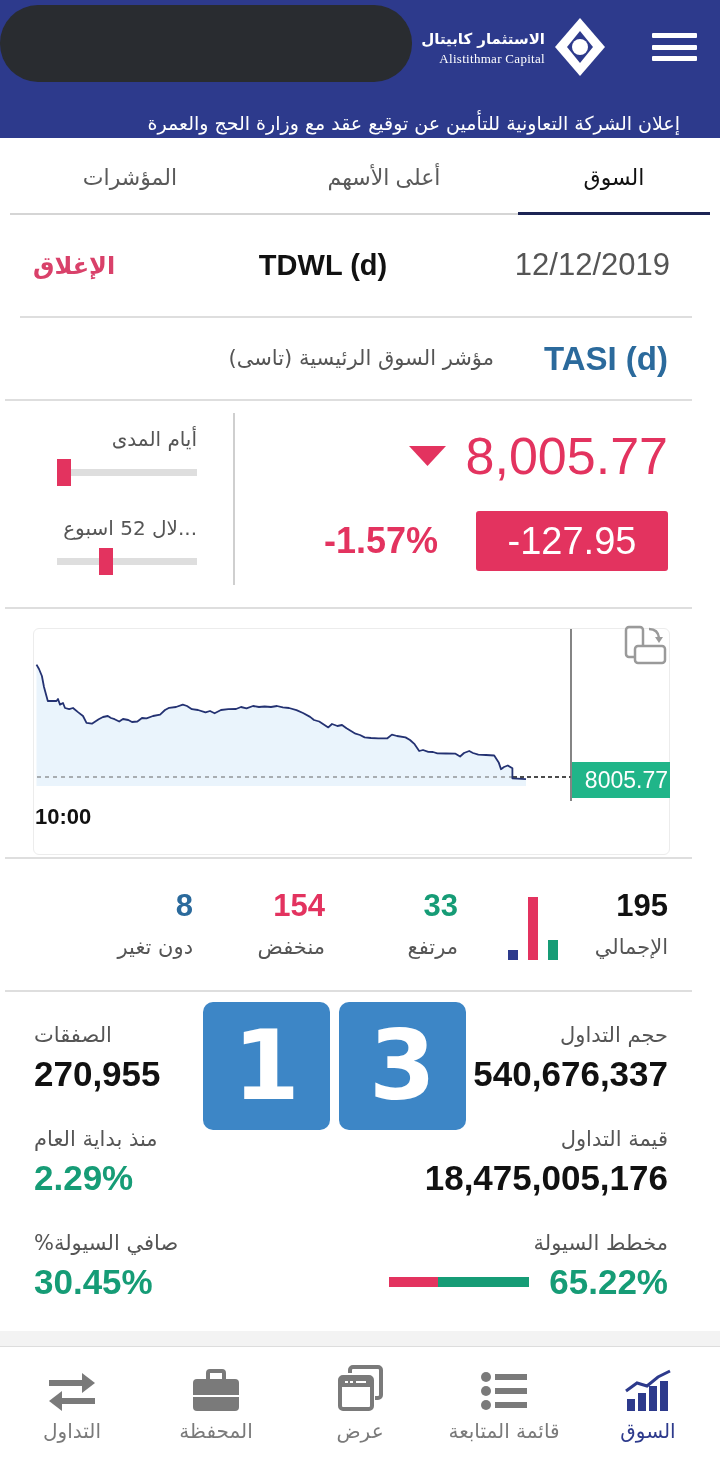 The image size is (720, 1457). Describe the element at coordinates (184, 906) in the screenshot. I see `stat-value: 8` at that location.